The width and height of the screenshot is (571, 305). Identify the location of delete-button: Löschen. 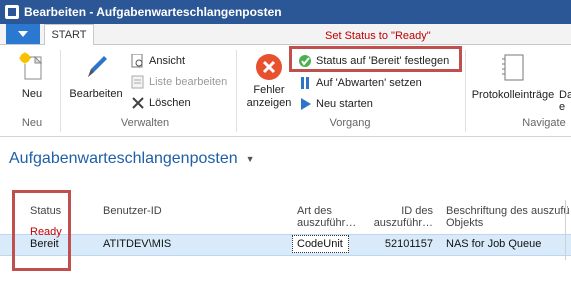
(161, 103).